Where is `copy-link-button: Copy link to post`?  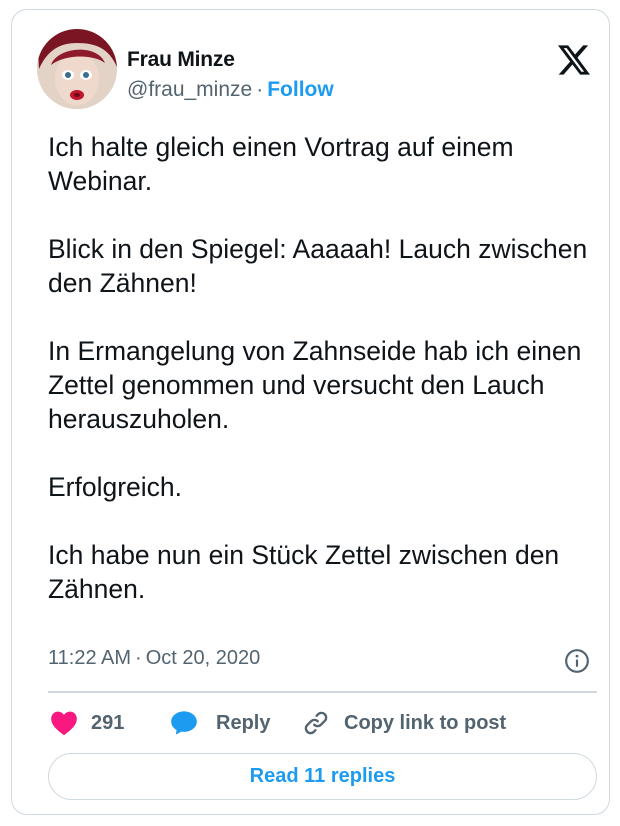 copy-link-button: Copy link to post is located at coordinates (404, 723).